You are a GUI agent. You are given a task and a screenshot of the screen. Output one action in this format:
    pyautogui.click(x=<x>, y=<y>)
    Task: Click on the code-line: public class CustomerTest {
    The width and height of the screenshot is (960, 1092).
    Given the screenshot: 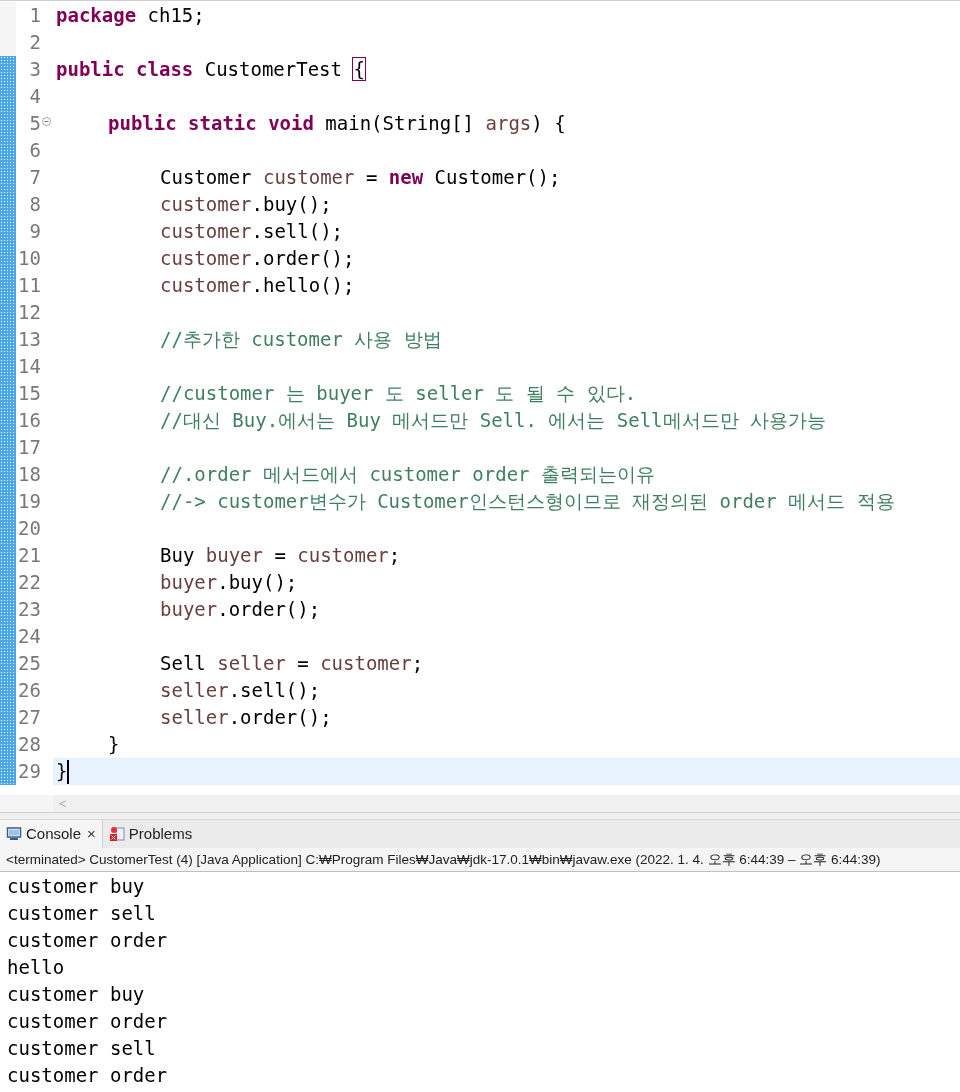 What is the action you would take?
    pyautogui.click(x=210, y=70)
    